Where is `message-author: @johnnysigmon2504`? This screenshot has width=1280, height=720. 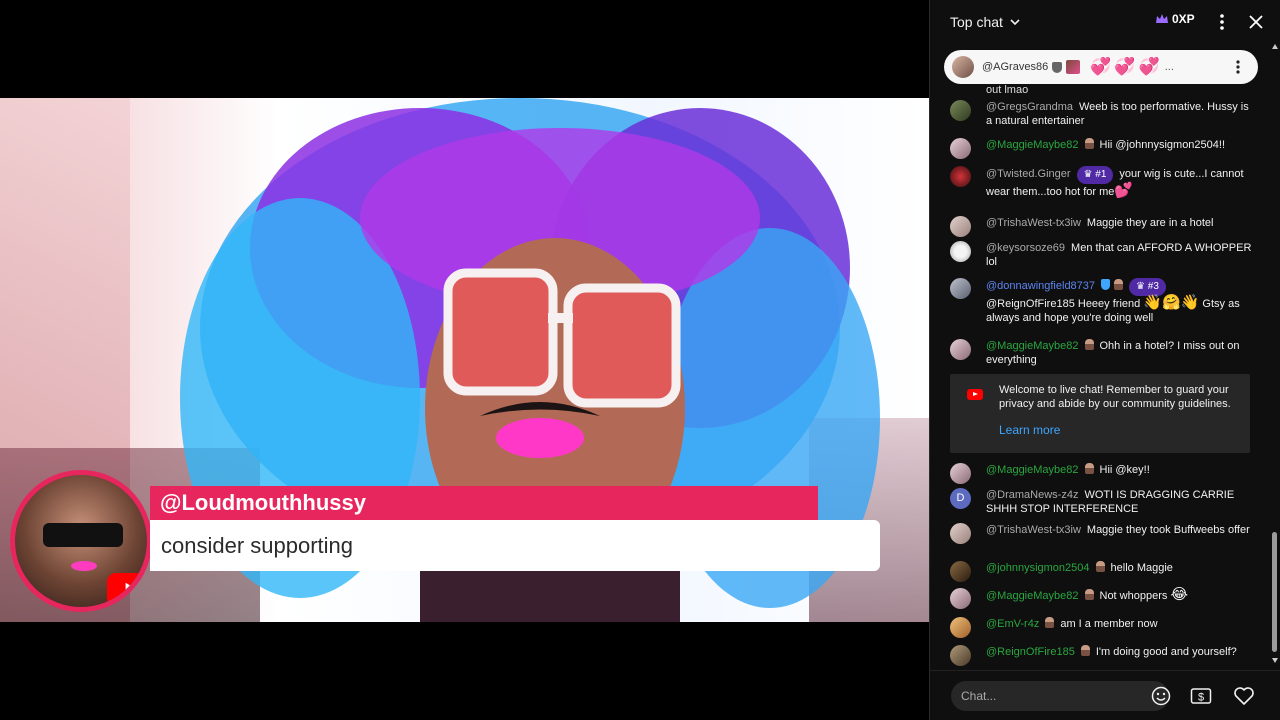 message-author: @johnnysigmon2504 is located at coordinates (1038, 568).